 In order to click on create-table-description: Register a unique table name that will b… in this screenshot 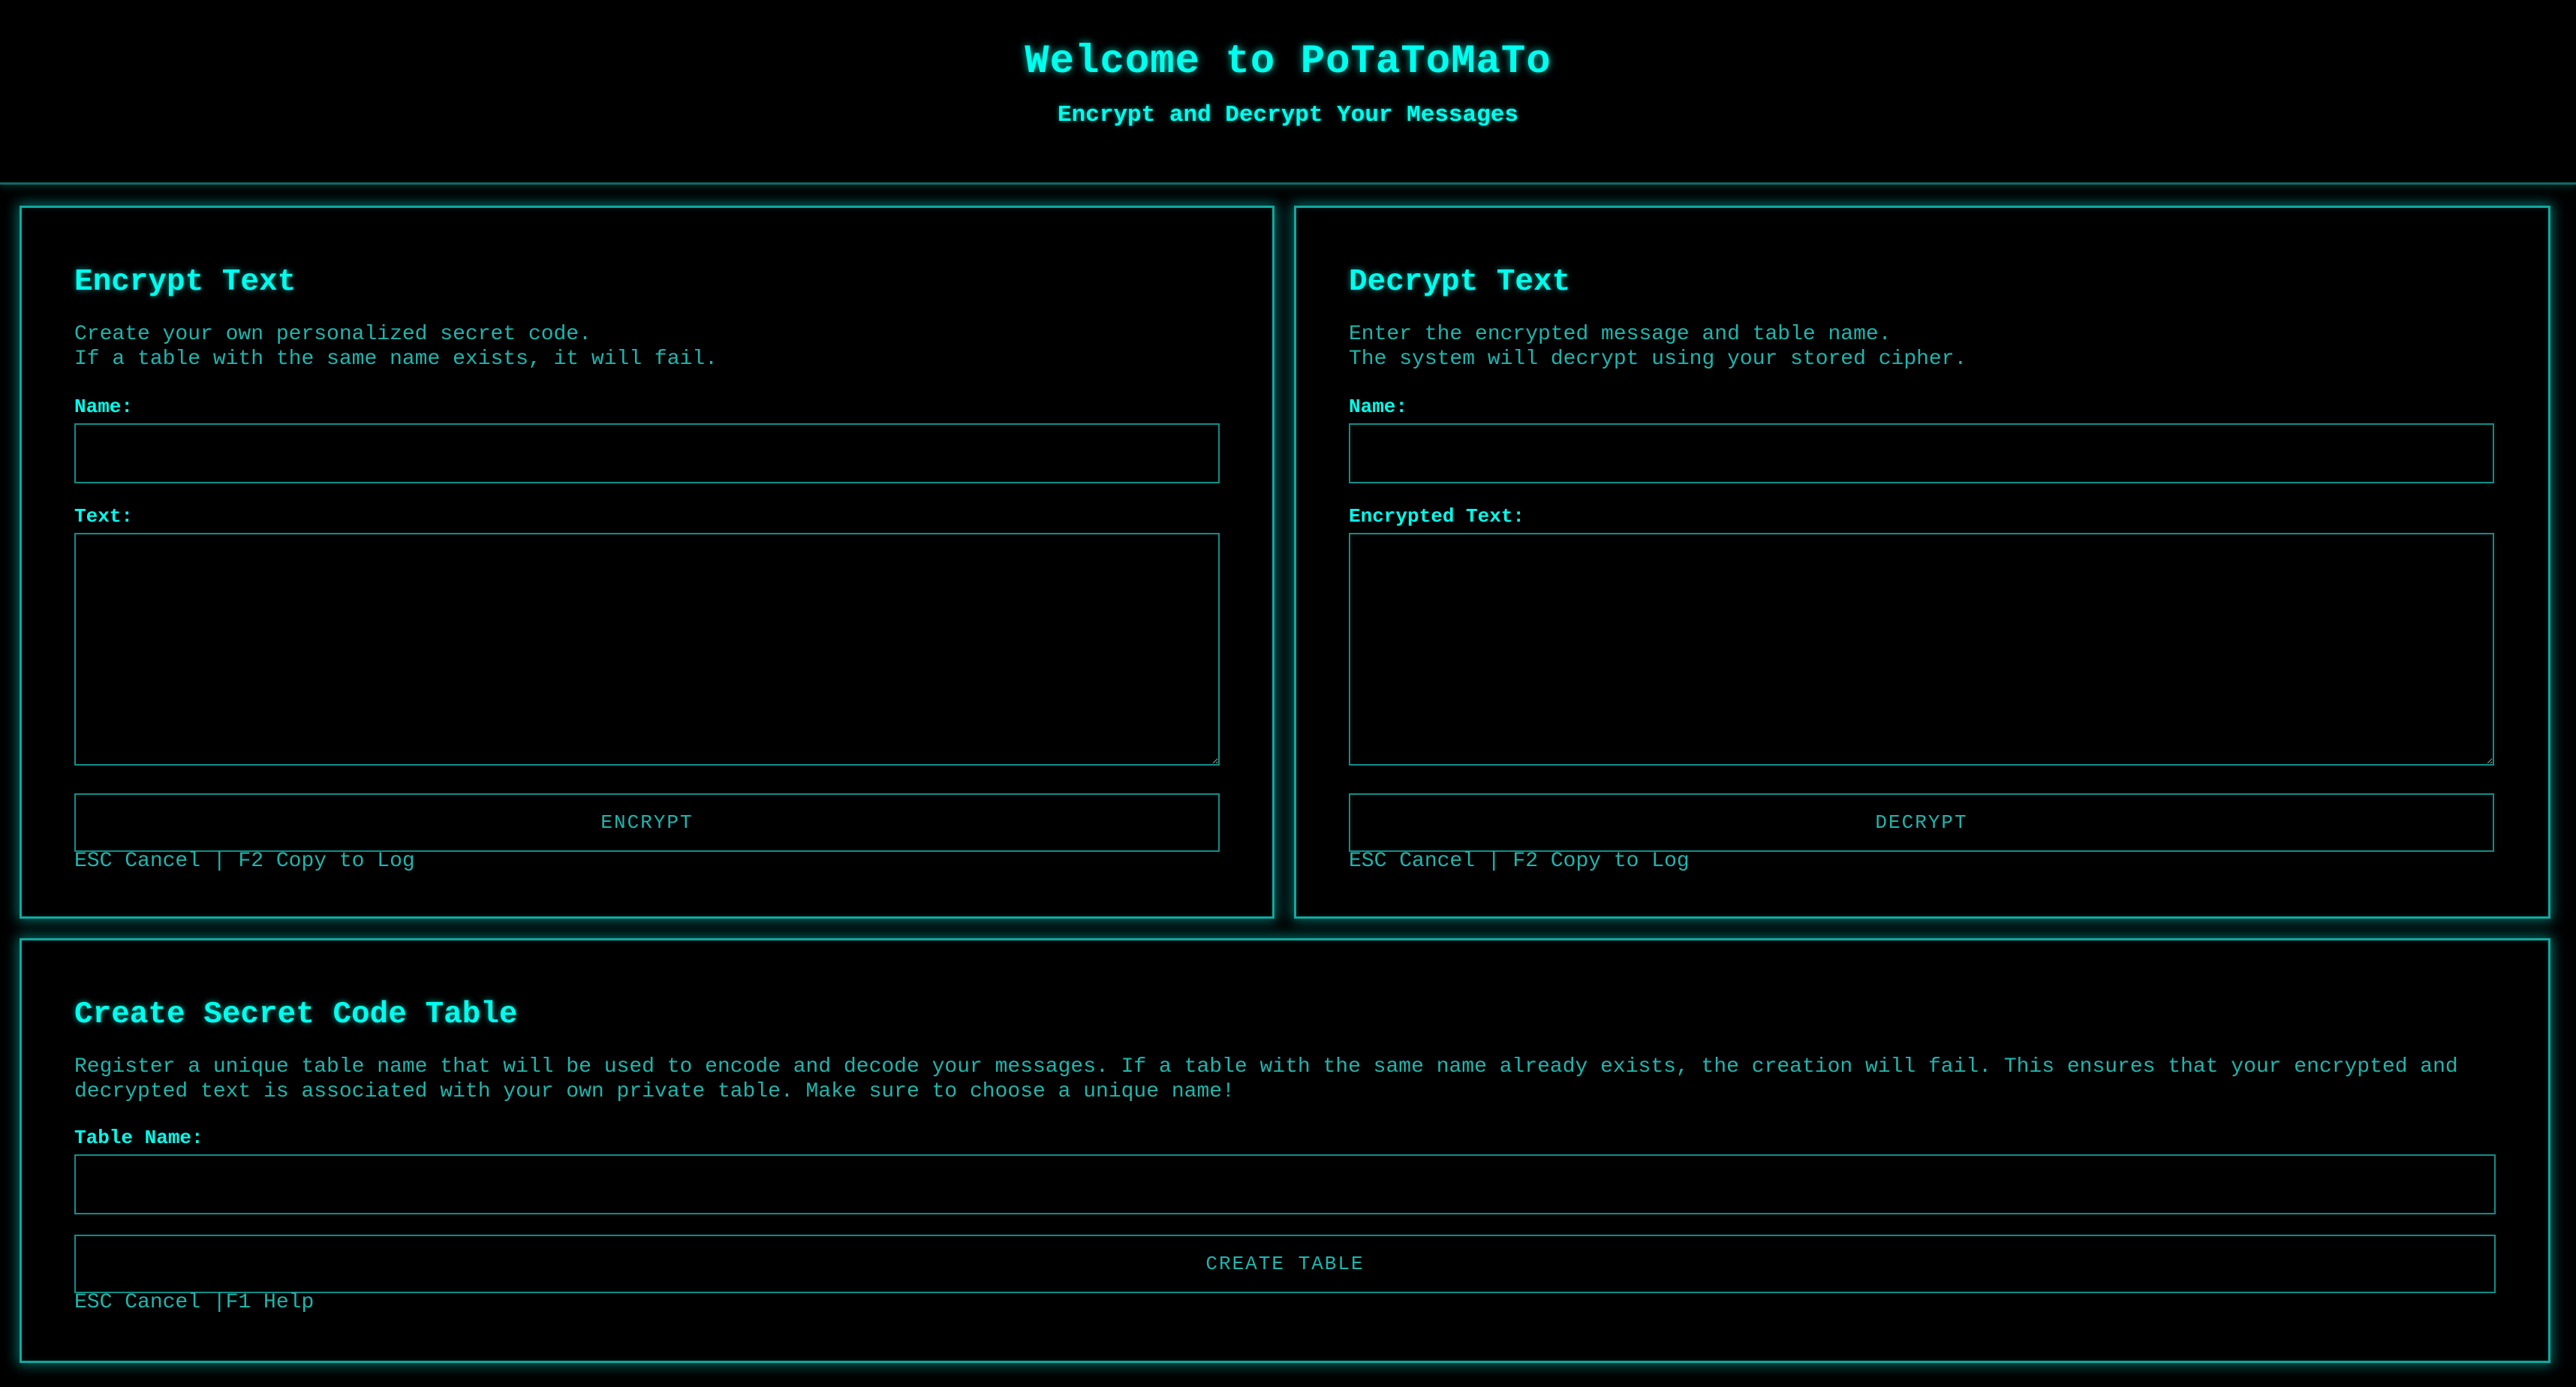, I will do `click(1266, 1079)`.